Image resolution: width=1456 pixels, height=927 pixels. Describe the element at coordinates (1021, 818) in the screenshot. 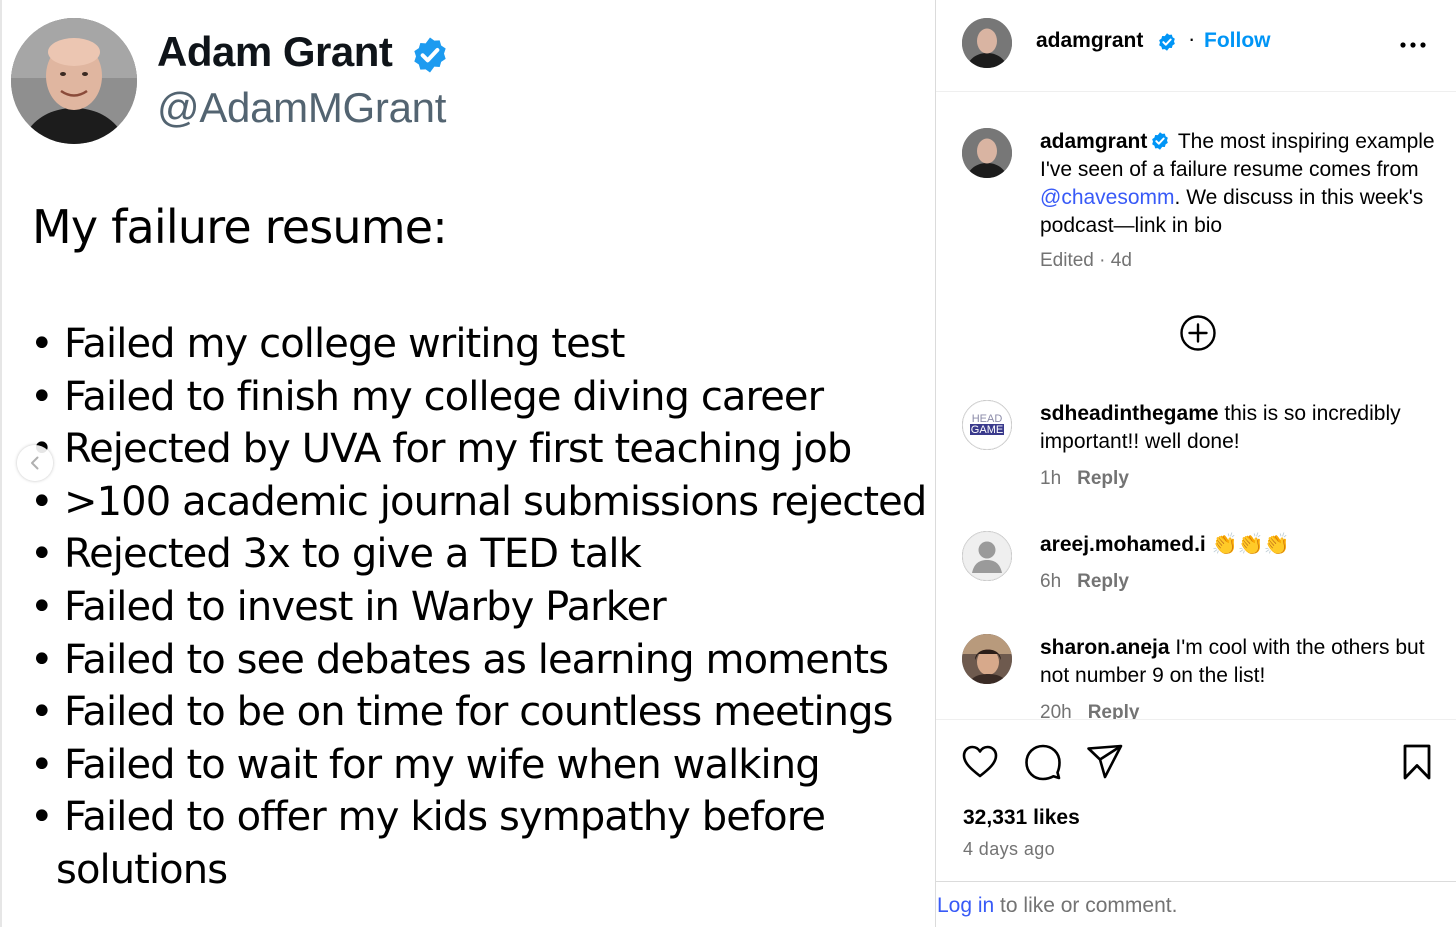

I see `likes-count: 32,331 likes` at that location.